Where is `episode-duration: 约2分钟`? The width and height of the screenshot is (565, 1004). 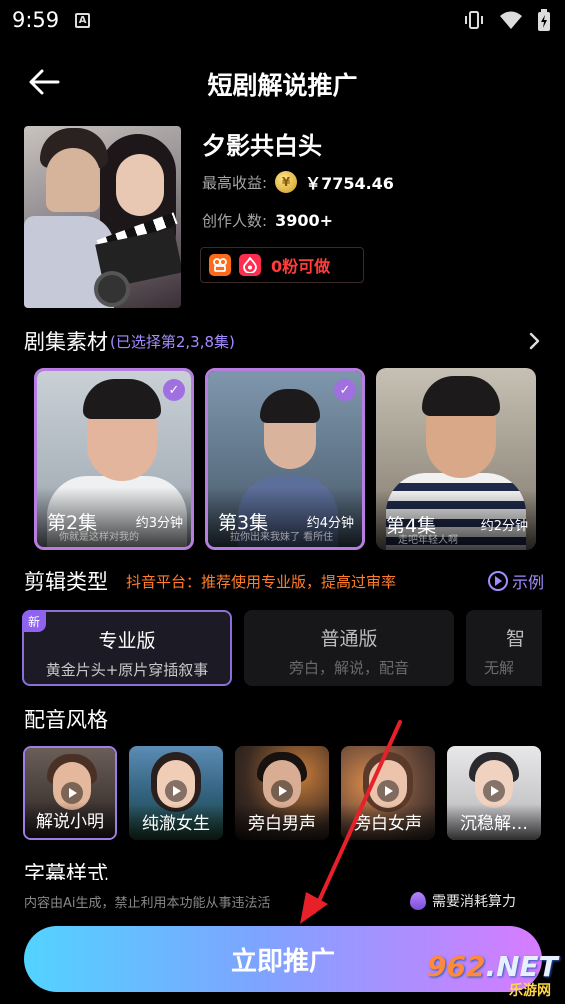
episode-duration: 约2分钟 is located at coordinates (504, 526).